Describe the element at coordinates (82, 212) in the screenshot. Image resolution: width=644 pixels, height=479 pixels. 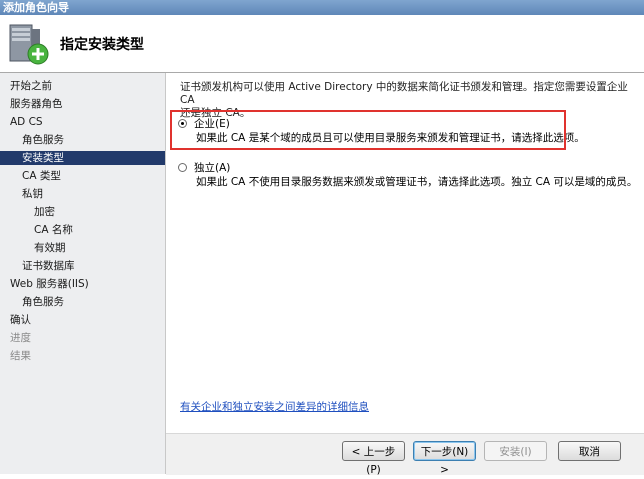
I see `sidebar-item-cryptography: 加密` at that location.